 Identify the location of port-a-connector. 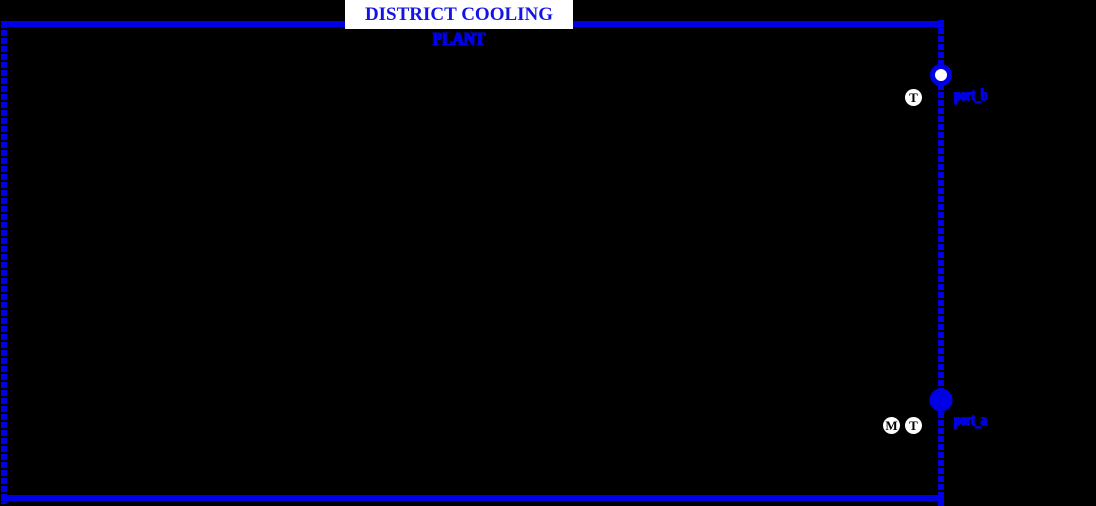
(941, 400).